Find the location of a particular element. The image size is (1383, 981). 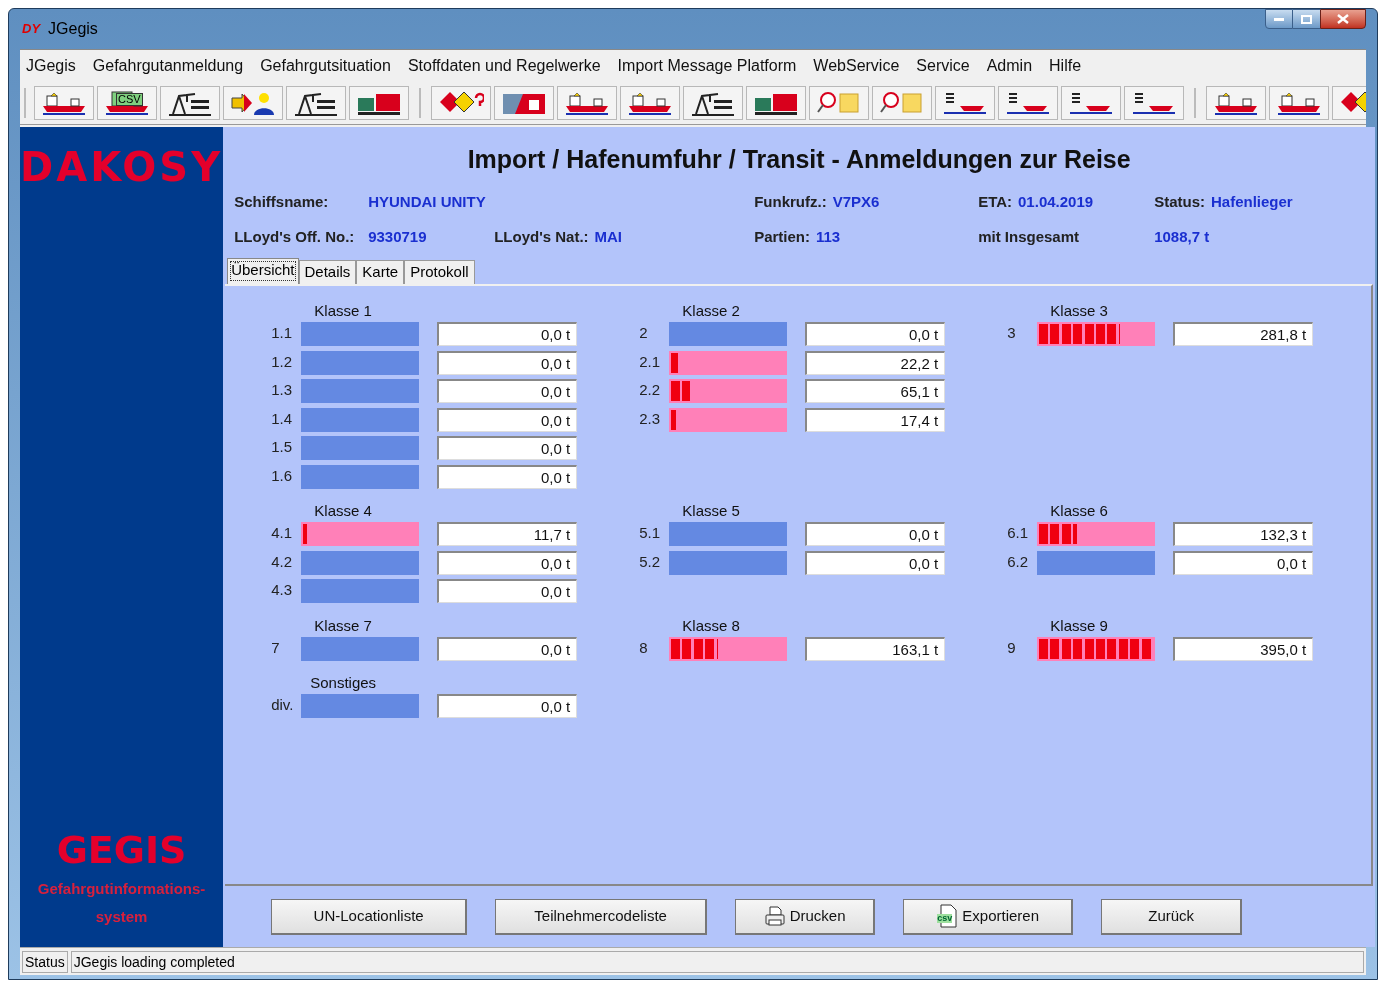

class-code: 8 is located at coordinates (643, 647).